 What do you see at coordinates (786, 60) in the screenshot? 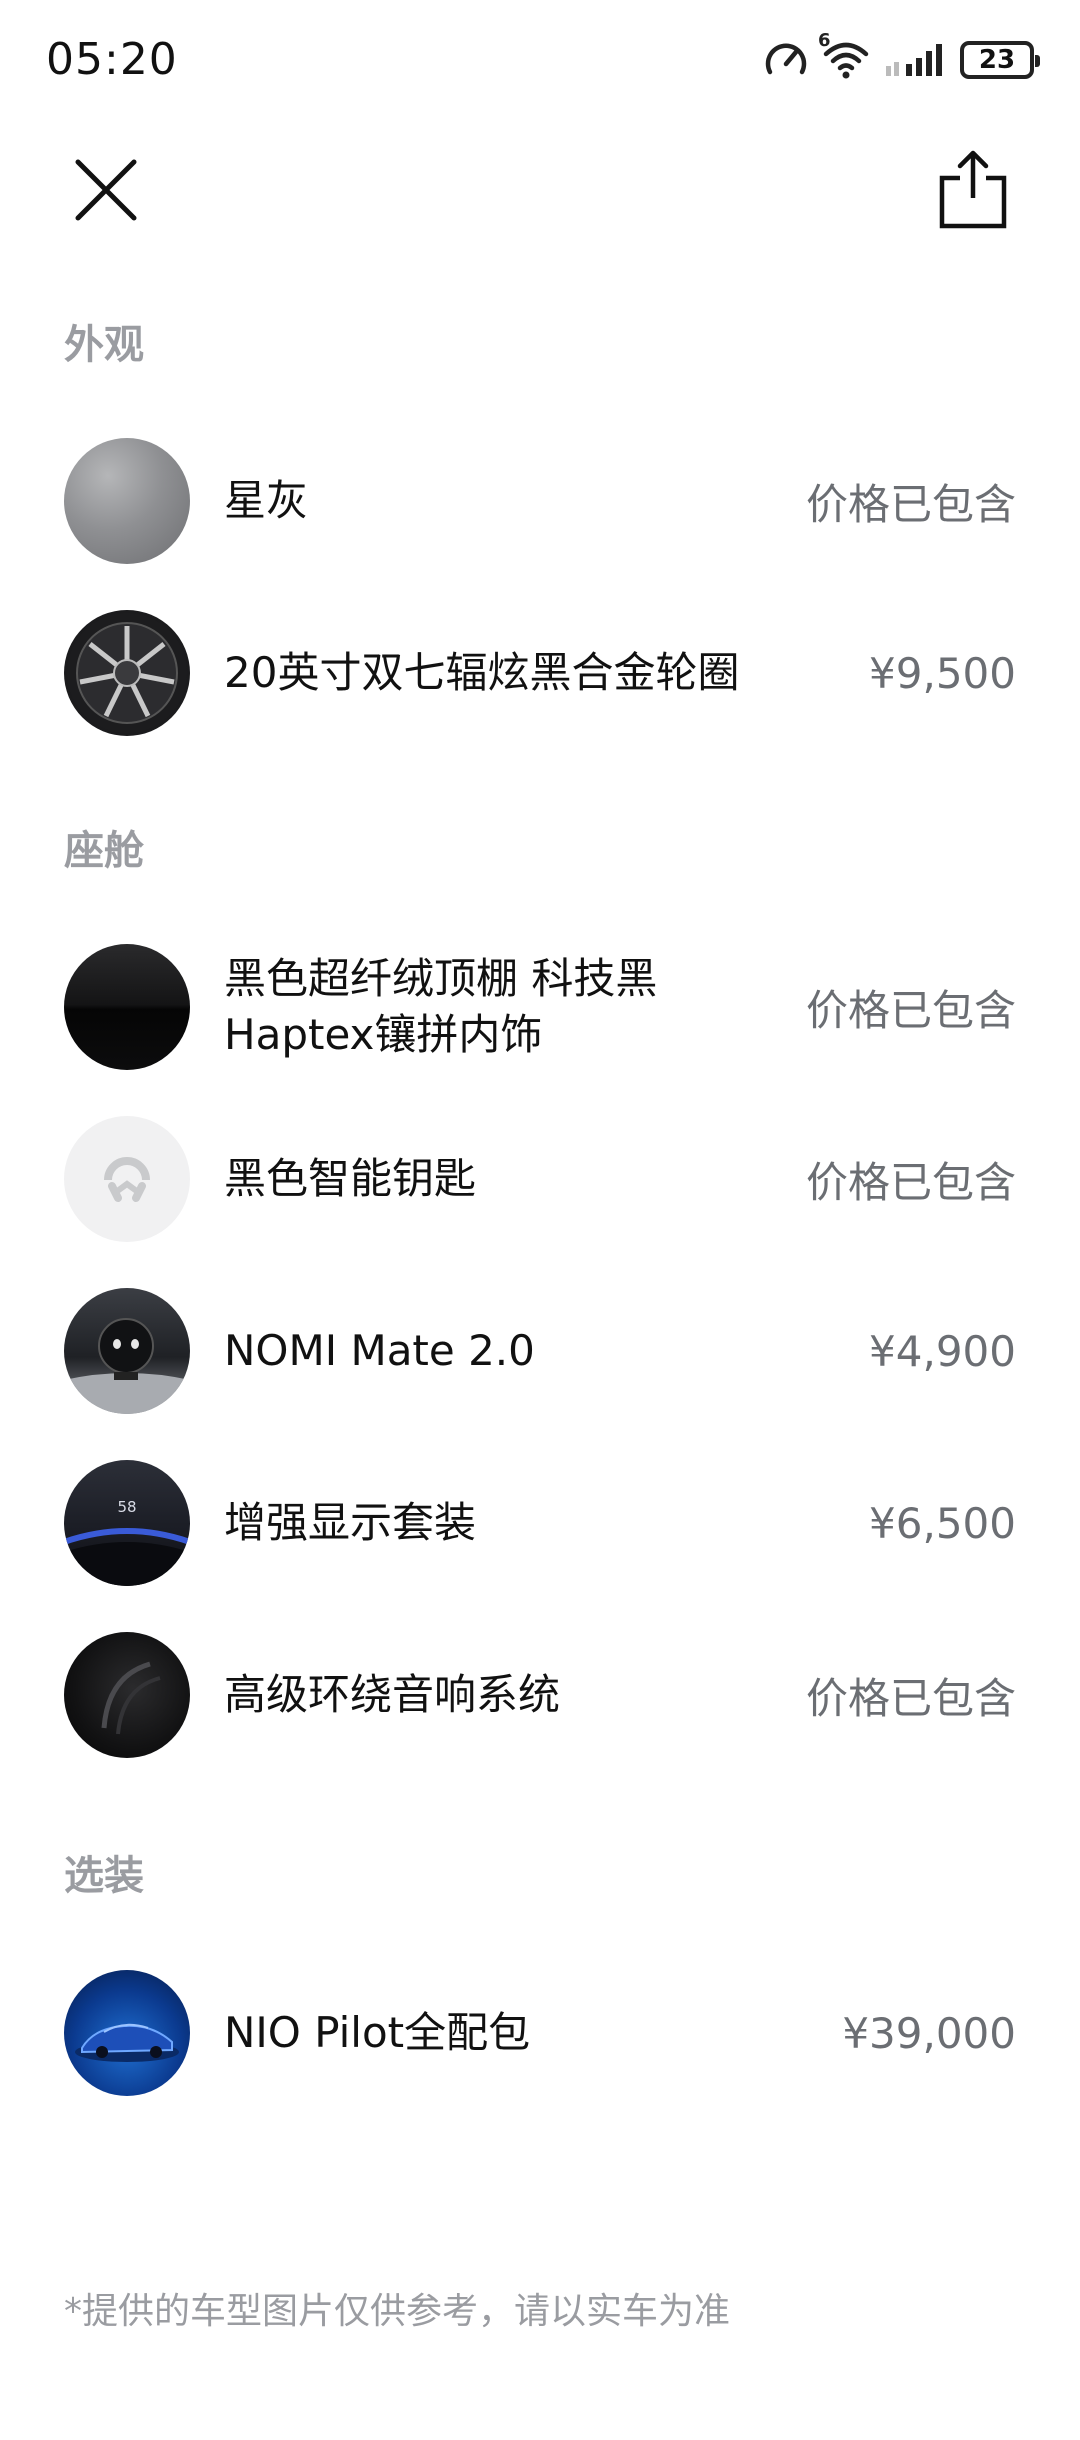
I see `speedometer-icon` at bounding box center [786, 60].